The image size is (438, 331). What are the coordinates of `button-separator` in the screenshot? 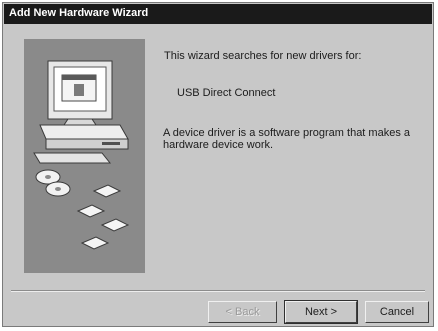 It's located at (218, 291).